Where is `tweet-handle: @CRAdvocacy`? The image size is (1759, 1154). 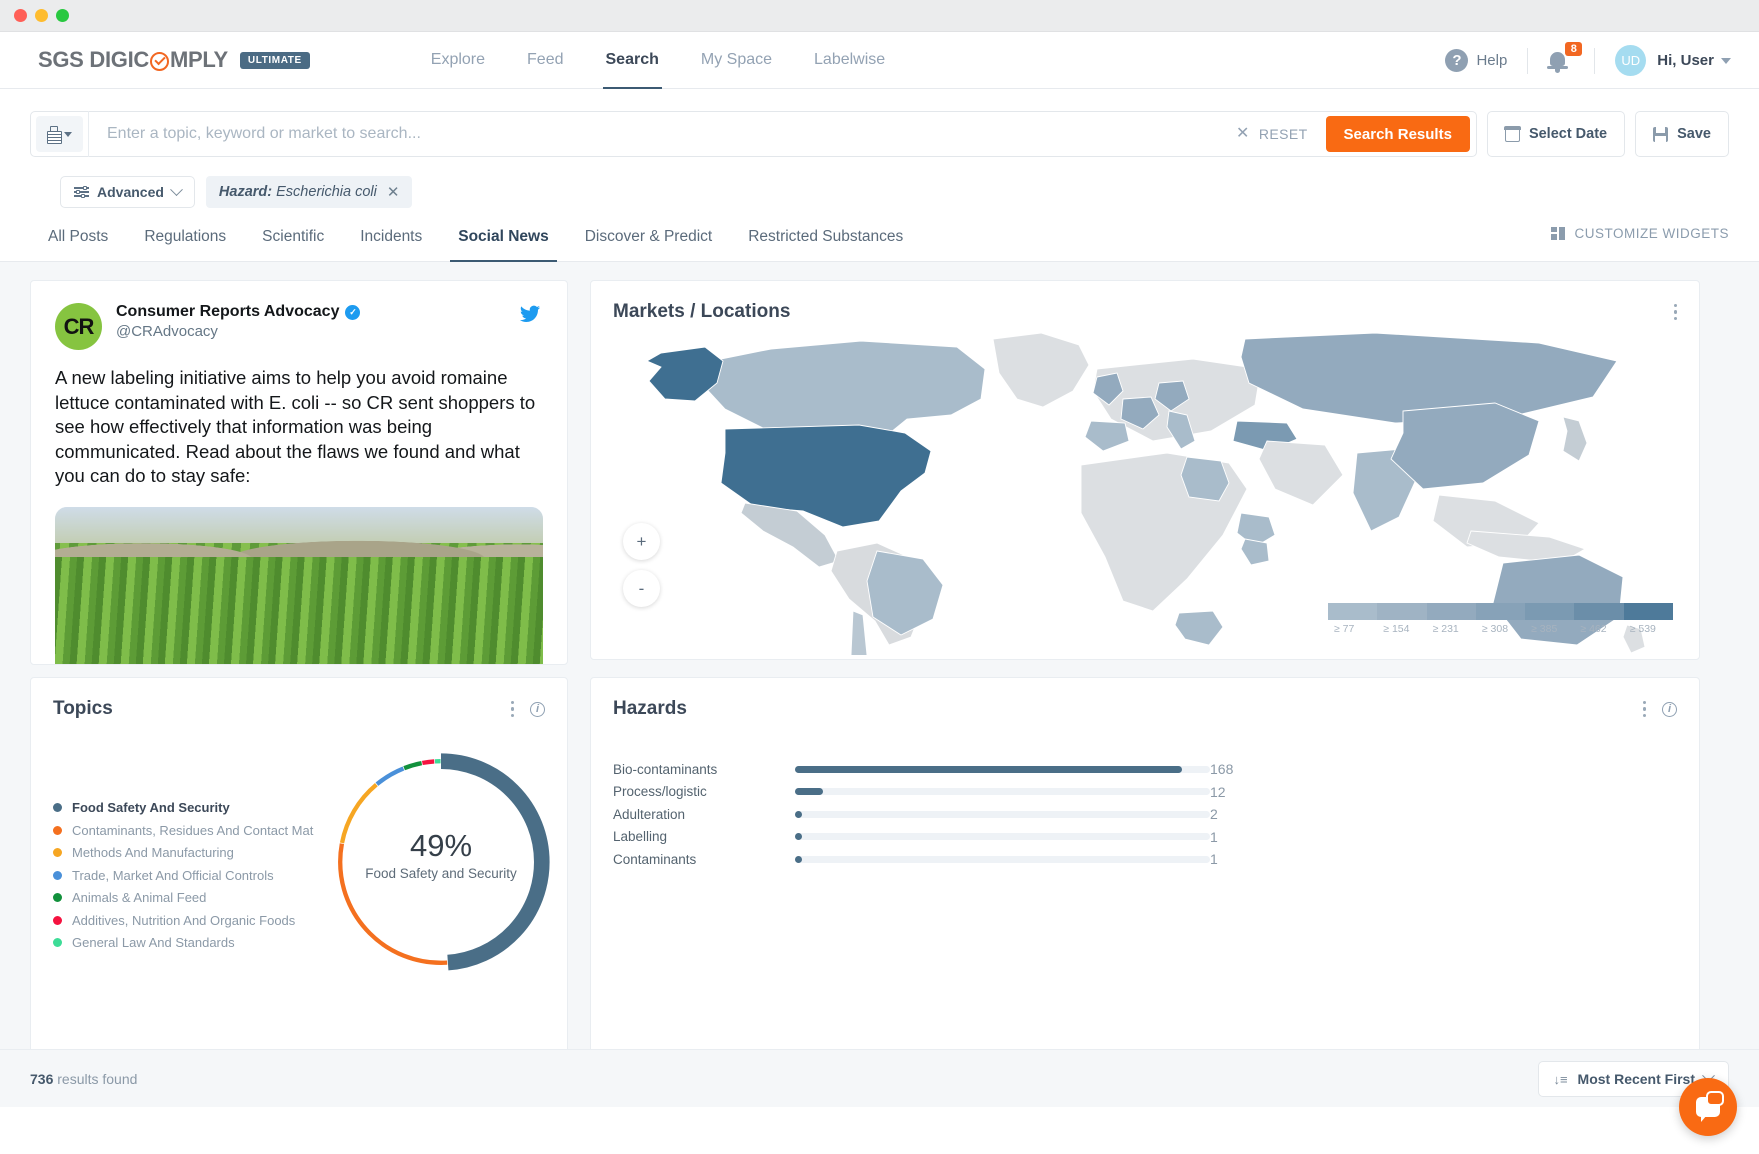 tweet-handle: @CRAdvocacy is located at coordinates (167, 331).